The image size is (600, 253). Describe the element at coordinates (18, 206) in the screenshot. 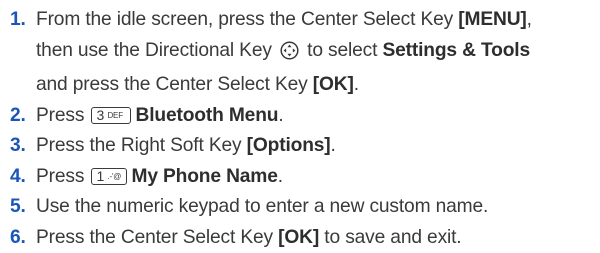

I see `step-number: 5.` at that location.